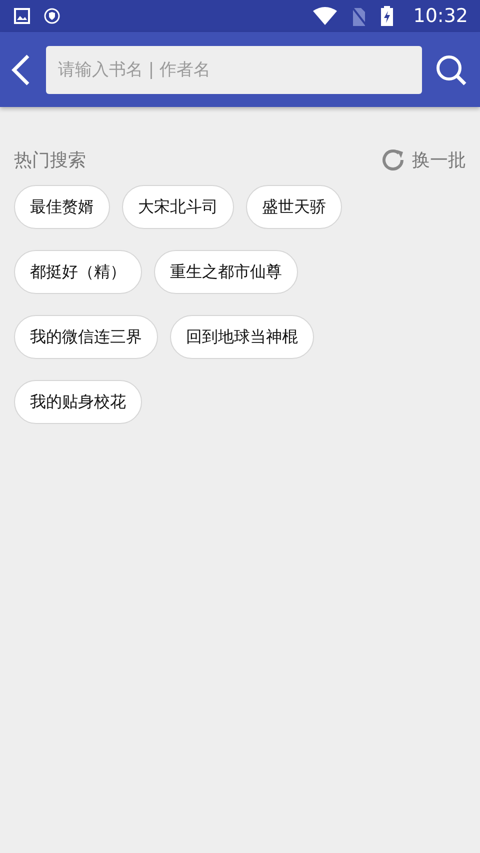 The width and height of the screenshot is (480, 853). I want to click on wifi-icon, so click(325, 16).